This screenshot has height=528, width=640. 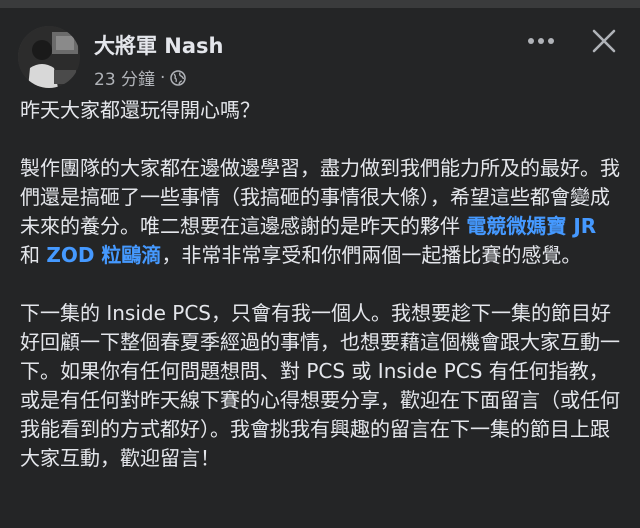 I want to click on avatar-photo, so click(x=49, y=57).